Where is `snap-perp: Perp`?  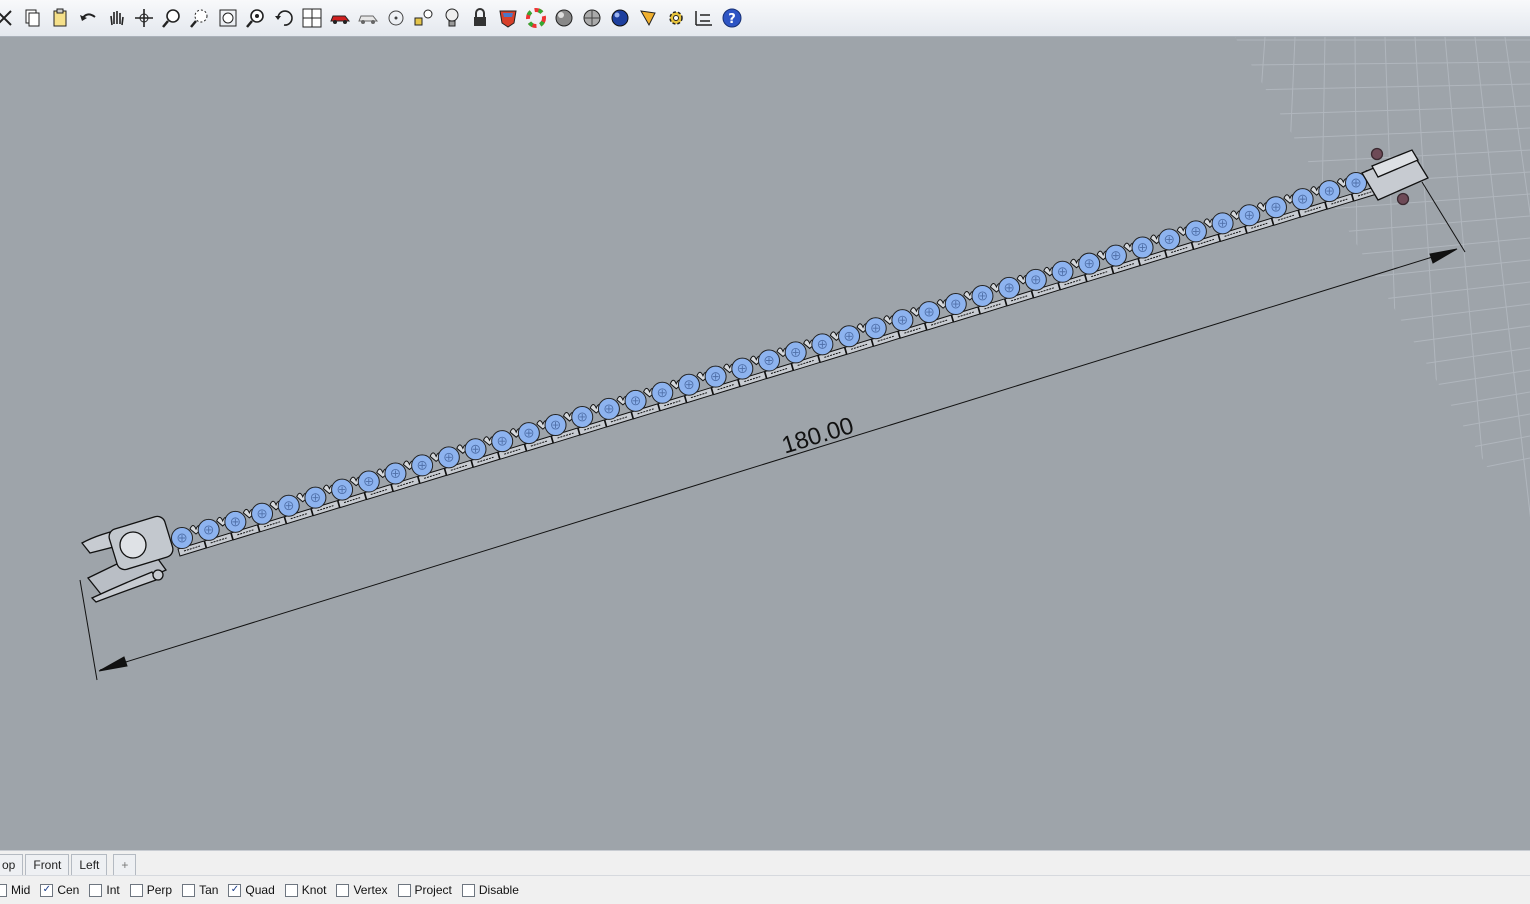
snap-perp: Perp is located at coordinates (151, 890).